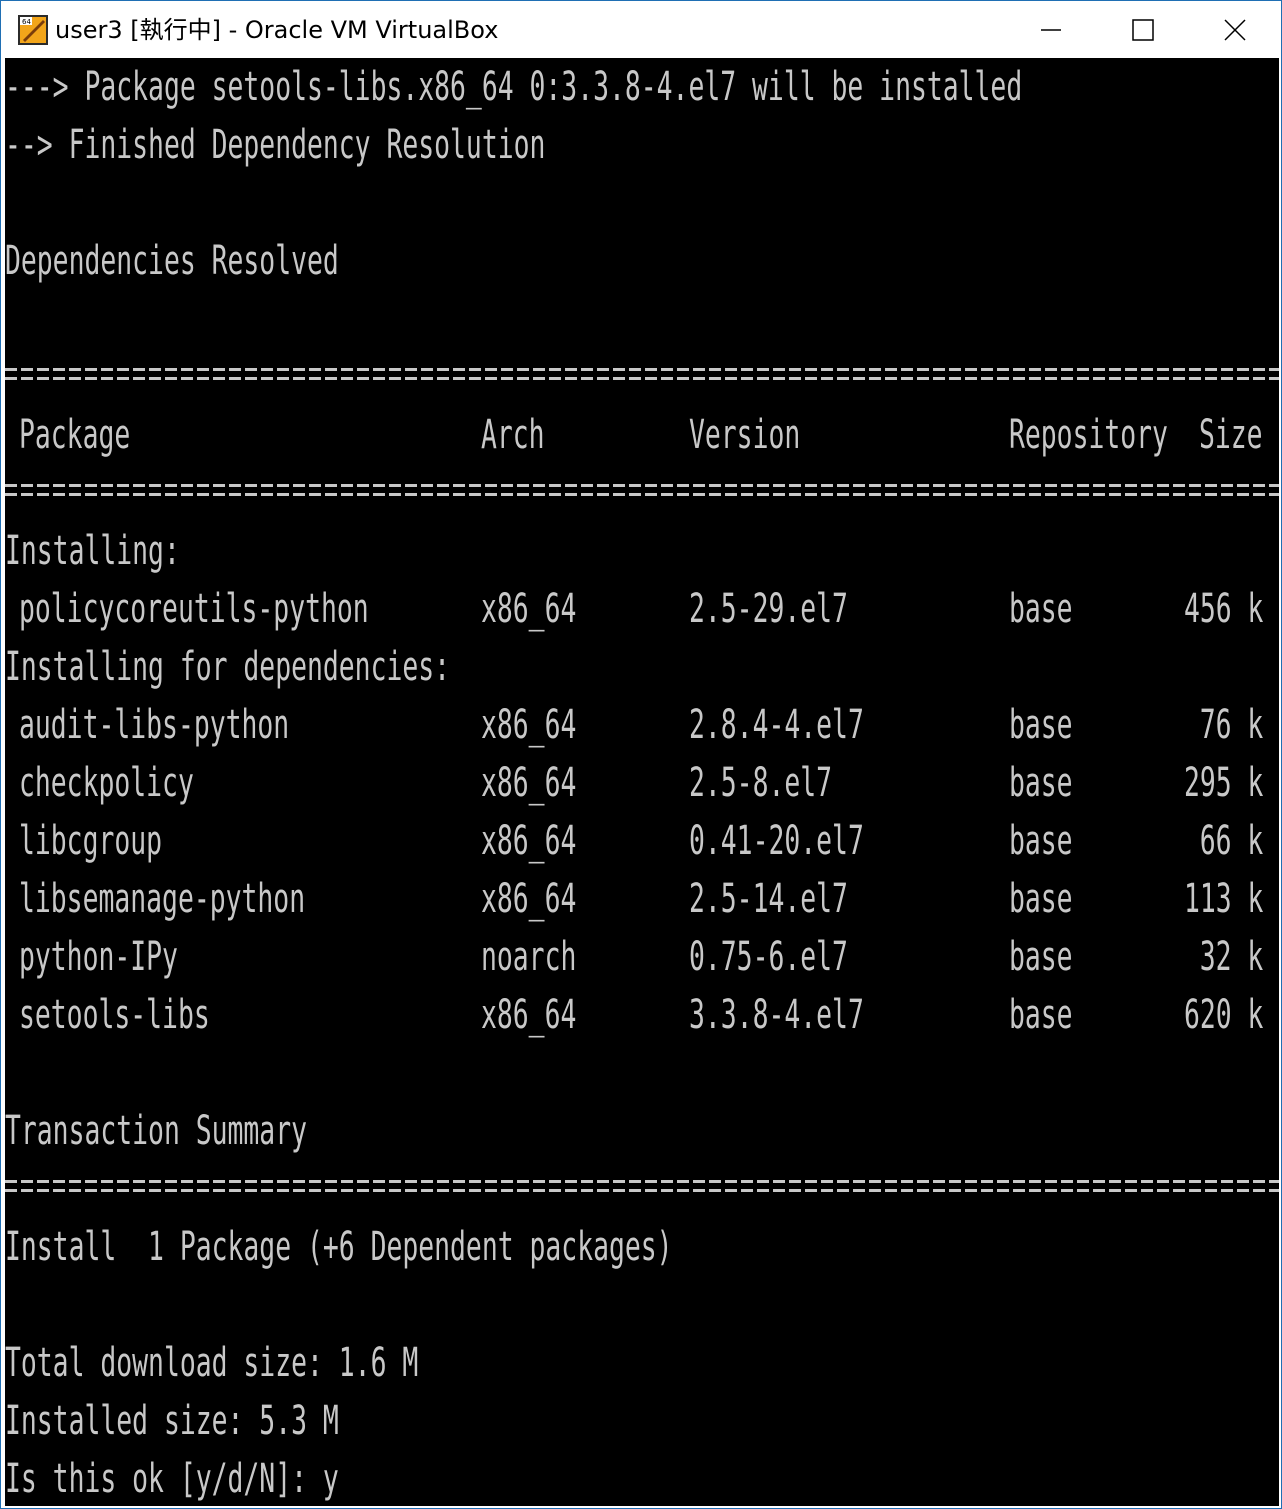 Image resolution: width=1282 pixels, height=1509 pixels. Describe the element at coordinates (768, 609) in the screenshot. I see `package-version: 2.5-29.el7` at that location.